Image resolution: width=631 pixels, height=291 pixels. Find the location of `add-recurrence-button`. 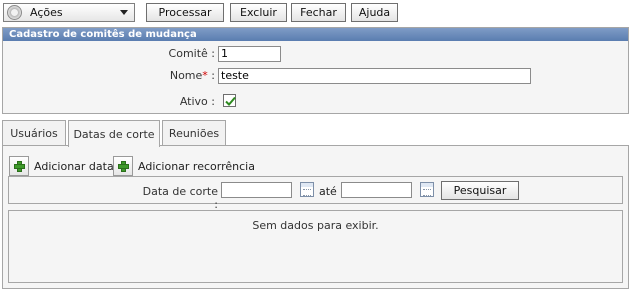

add-recurrence-button is located at coordinates (123, 166).